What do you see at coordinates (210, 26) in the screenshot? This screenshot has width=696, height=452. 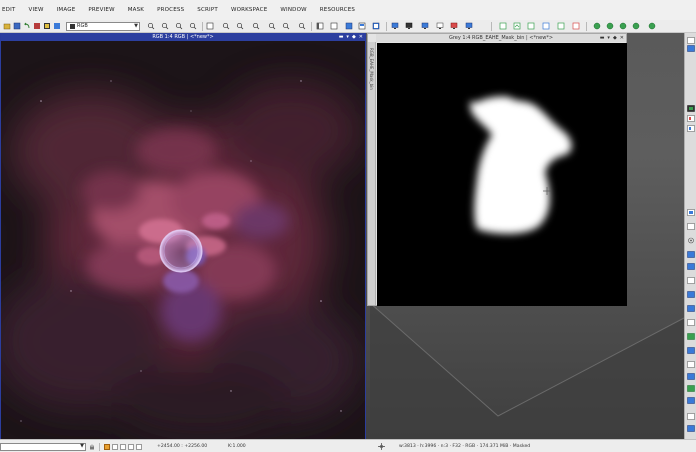 I see `readout-icon` at bounding box center [210, 26].